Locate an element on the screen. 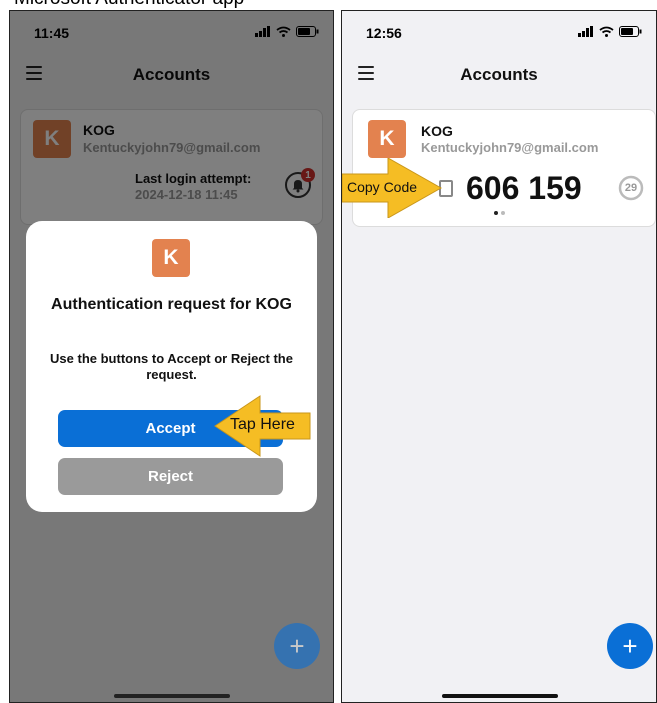 This screenshot has height=703, width=657. page-dot-active is located at coordinates (496, 213).